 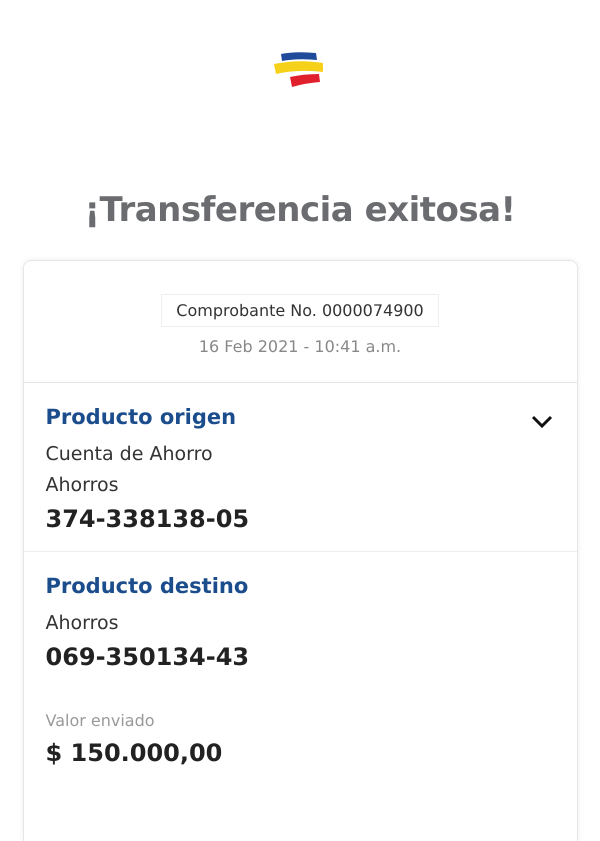 I want to click on receipt-datetime: 16 Feb 2021 - 10:41 a.m., so click(x=300, y=346).